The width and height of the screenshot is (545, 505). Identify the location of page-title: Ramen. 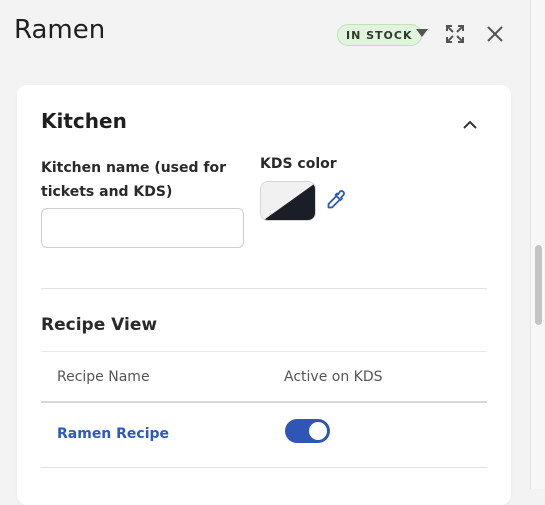
(60, 30).